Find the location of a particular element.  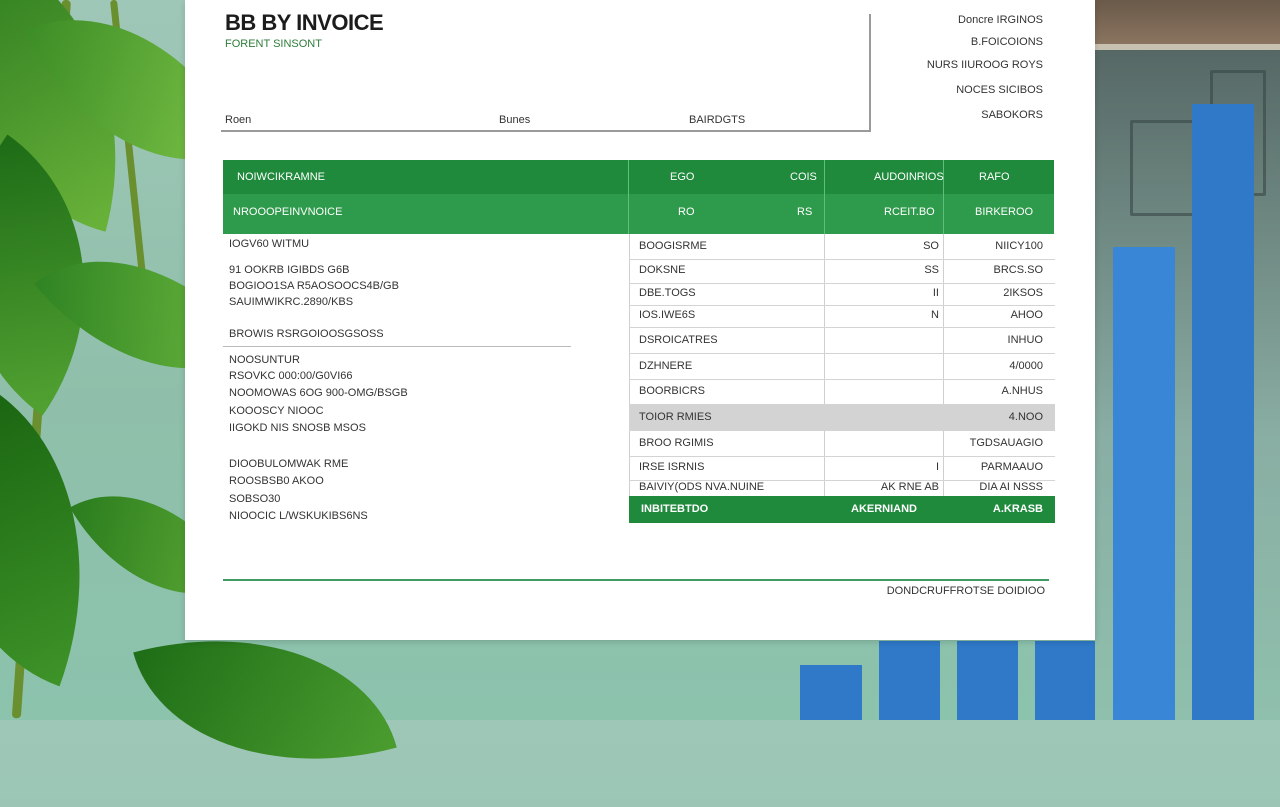

row-qty: N is located at coordinates (935, 315).